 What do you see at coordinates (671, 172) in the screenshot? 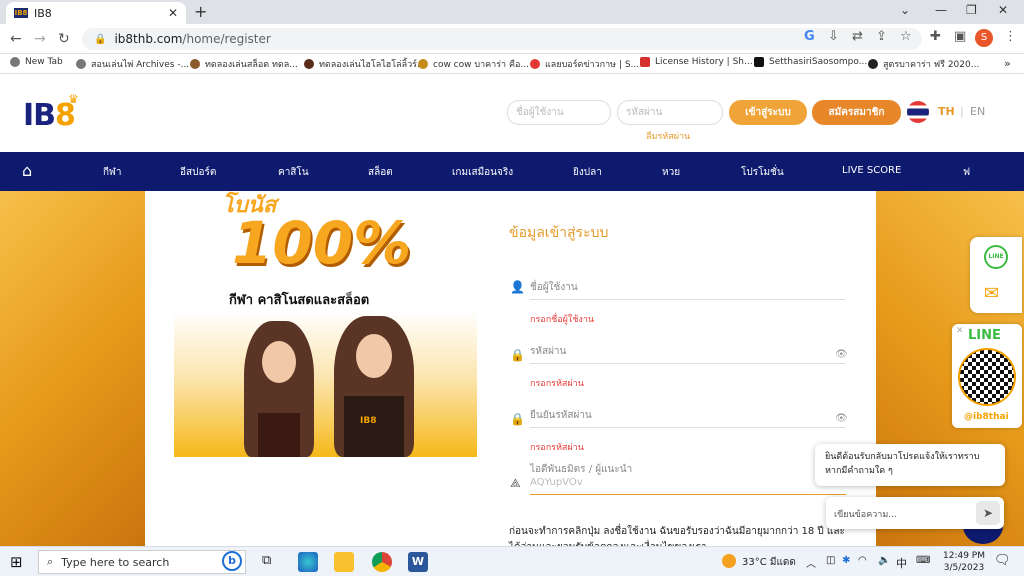
I see `nav-item-lottery: หวย` at bounding box center [671, 172].